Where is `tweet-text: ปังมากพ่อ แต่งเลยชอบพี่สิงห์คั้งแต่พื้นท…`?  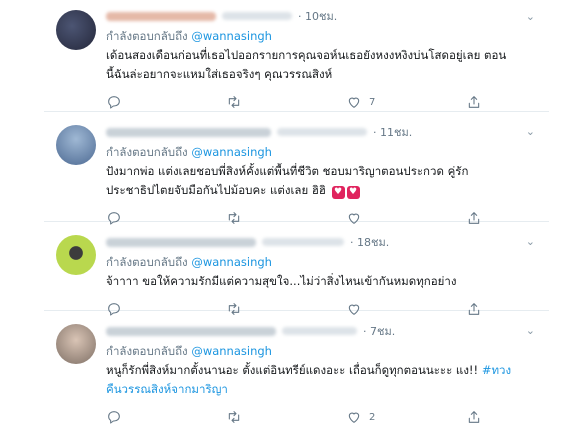 tweet-text: ปังมากพ่อ แต่งเลยชอบพี่สิงห์คั้งแต่พื้นท… is located at coordinates (327, 181).